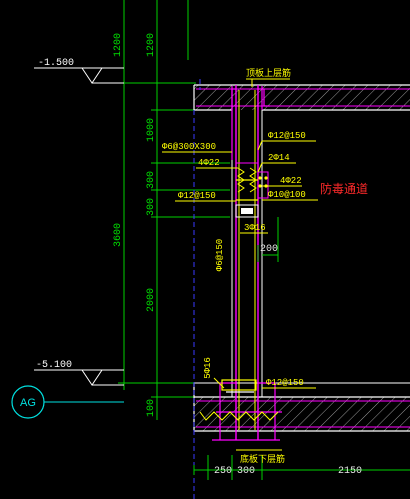 The width and height of the screenshot is (410, 499). What do you see at coordinates (252, 190) in the screenshot?
I see `opening-beam-zone` at bounding box center [252, 190].